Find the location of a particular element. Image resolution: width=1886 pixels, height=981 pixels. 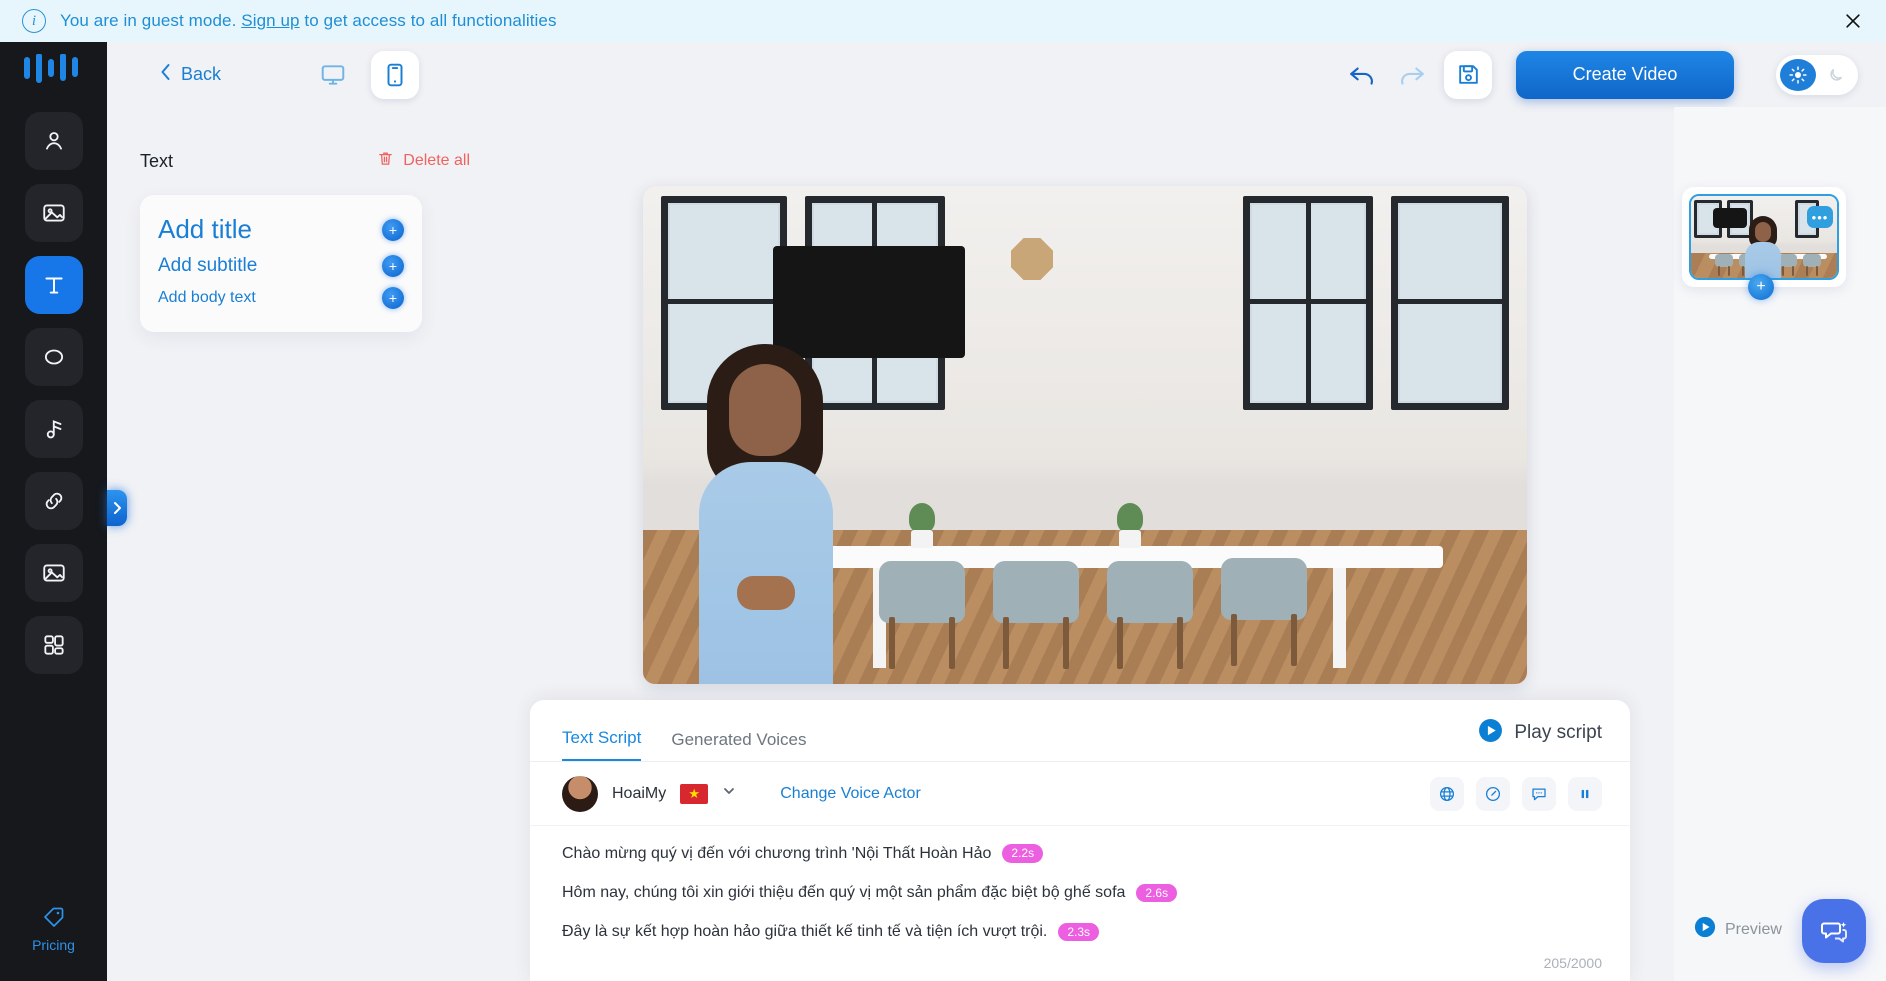

add-subtitle-row: Add subtitle + is located at coordinates (281, 266).